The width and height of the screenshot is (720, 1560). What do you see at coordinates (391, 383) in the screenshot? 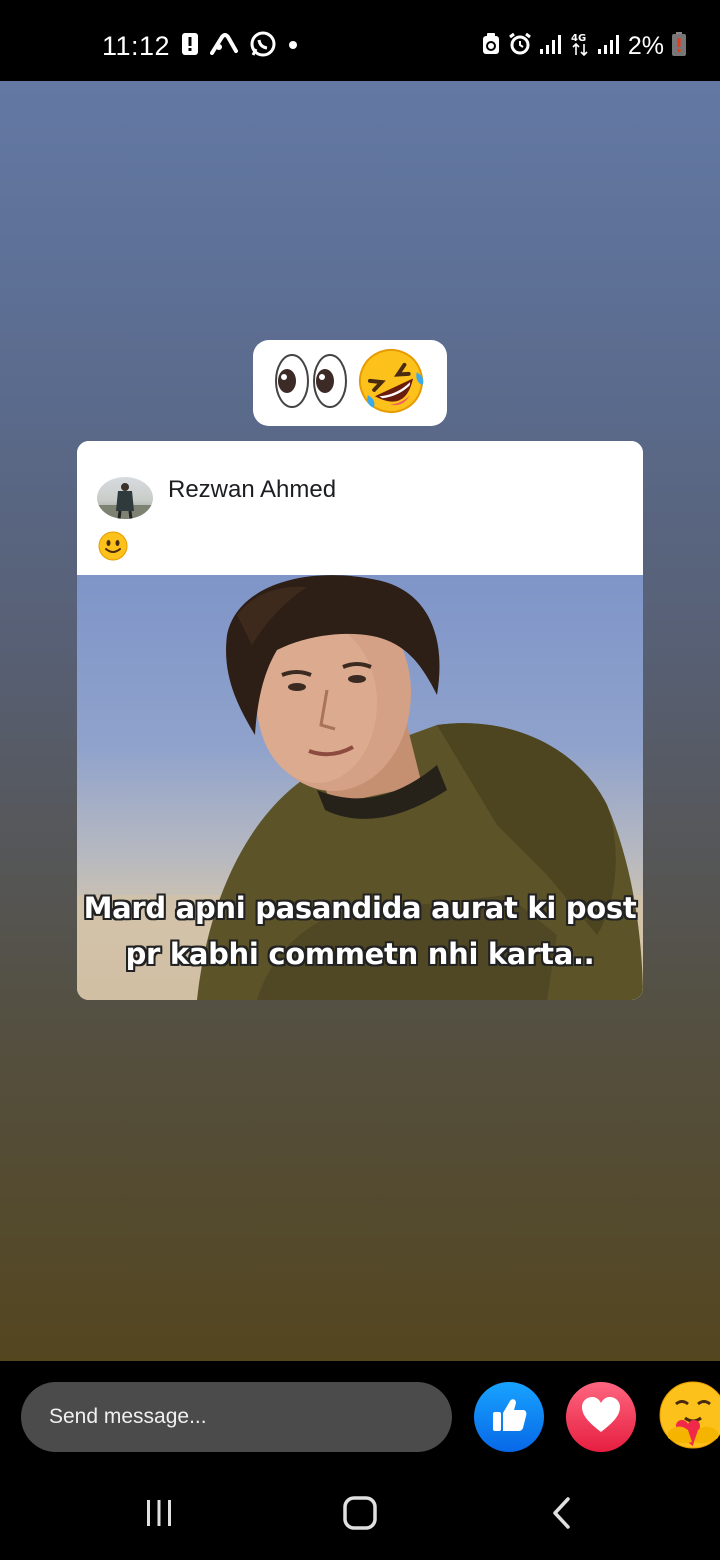
I see `rofl-emoji-icon` at bounding box center [391, 383].